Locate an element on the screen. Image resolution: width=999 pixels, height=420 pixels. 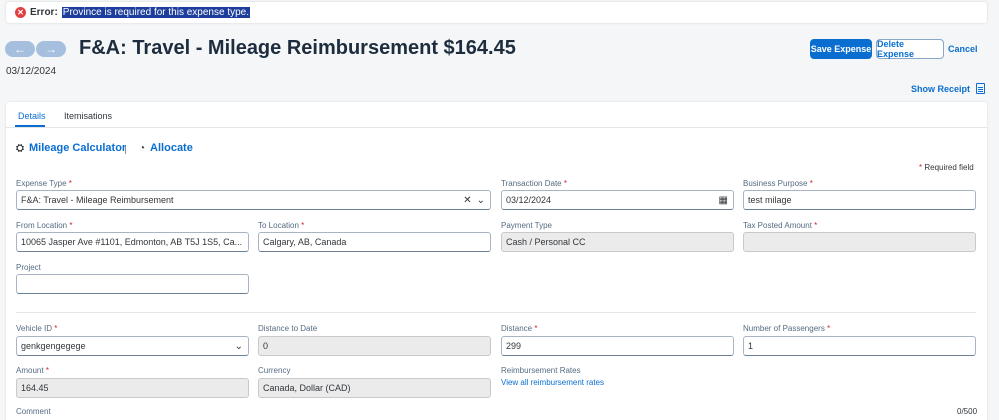
arrow-right-icon: → is located at coordinates (51, 49).